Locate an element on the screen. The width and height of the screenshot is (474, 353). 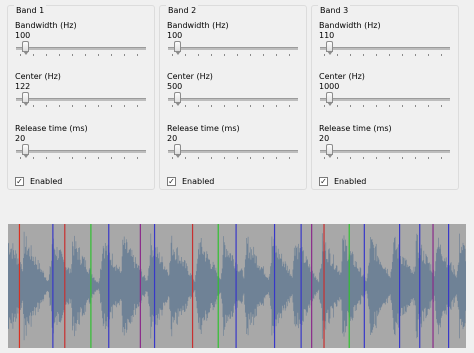
bandwidth-value: 110 is located at coordinates (327, 35).